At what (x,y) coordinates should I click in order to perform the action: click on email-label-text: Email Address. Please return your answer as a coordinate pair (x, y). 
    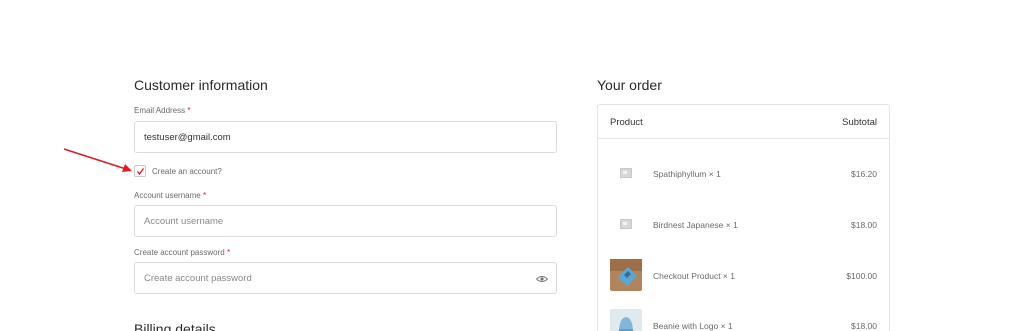
    Looking at the image, I should click on (160, 110).